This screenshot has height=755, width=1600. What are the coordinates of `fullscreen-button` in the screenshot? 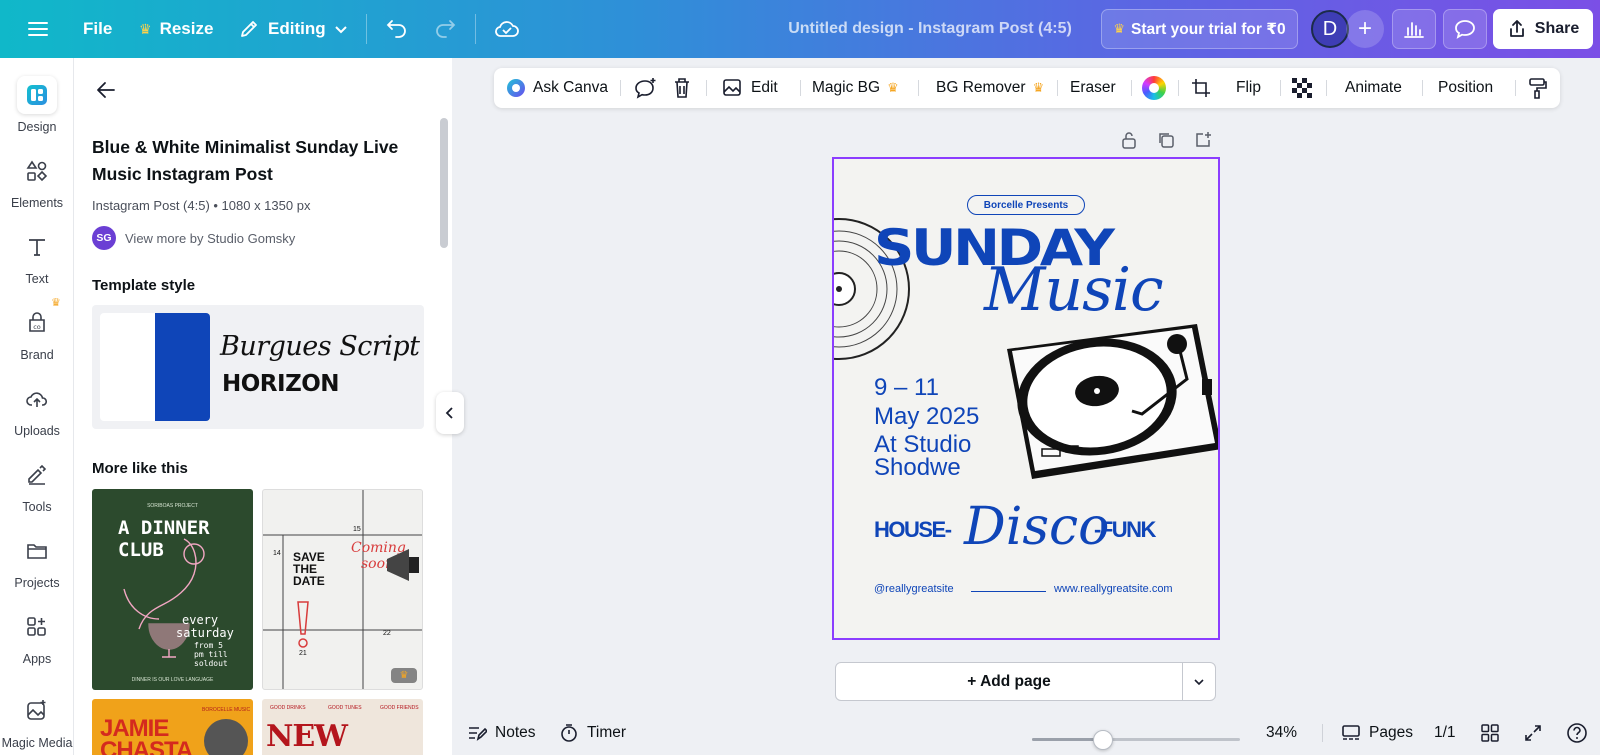 It's located at (1533, 733).